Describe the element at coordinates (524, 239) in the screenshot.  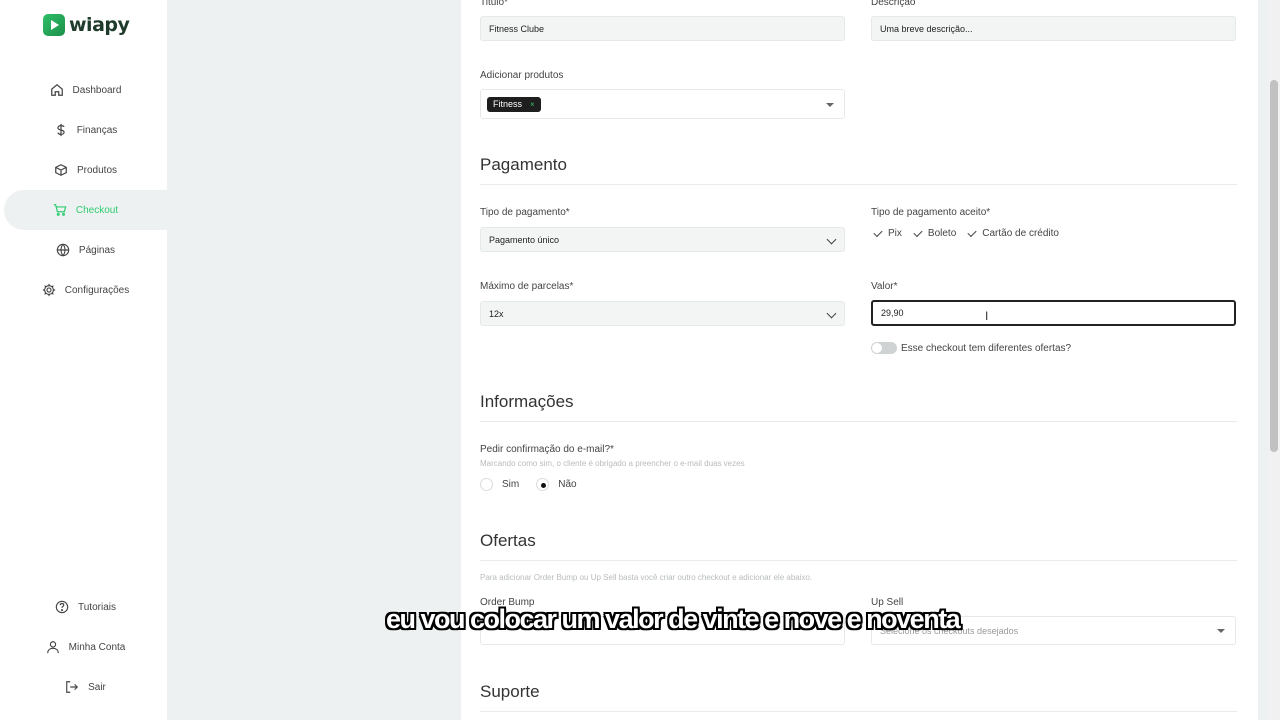
I see `tipo-pagamento-value: Pagamento único` at that location.